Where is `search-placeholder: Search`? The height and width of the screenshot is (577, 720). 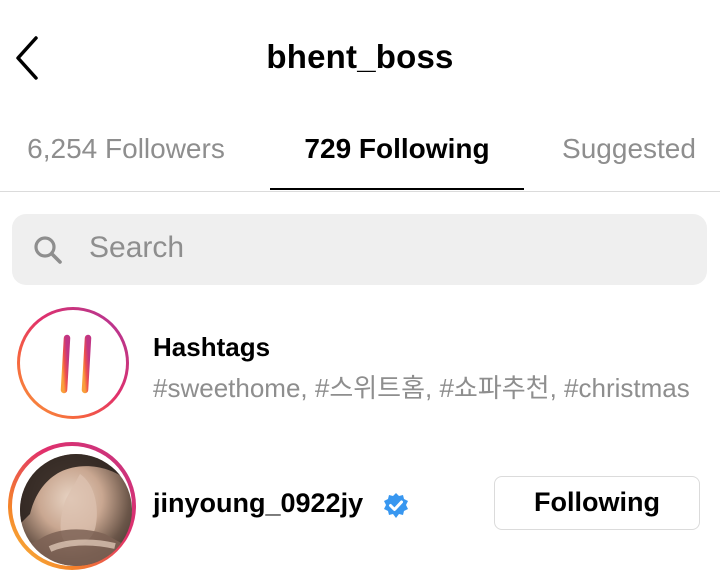 search-placeholder: Search is located at coordinates (137, 247).